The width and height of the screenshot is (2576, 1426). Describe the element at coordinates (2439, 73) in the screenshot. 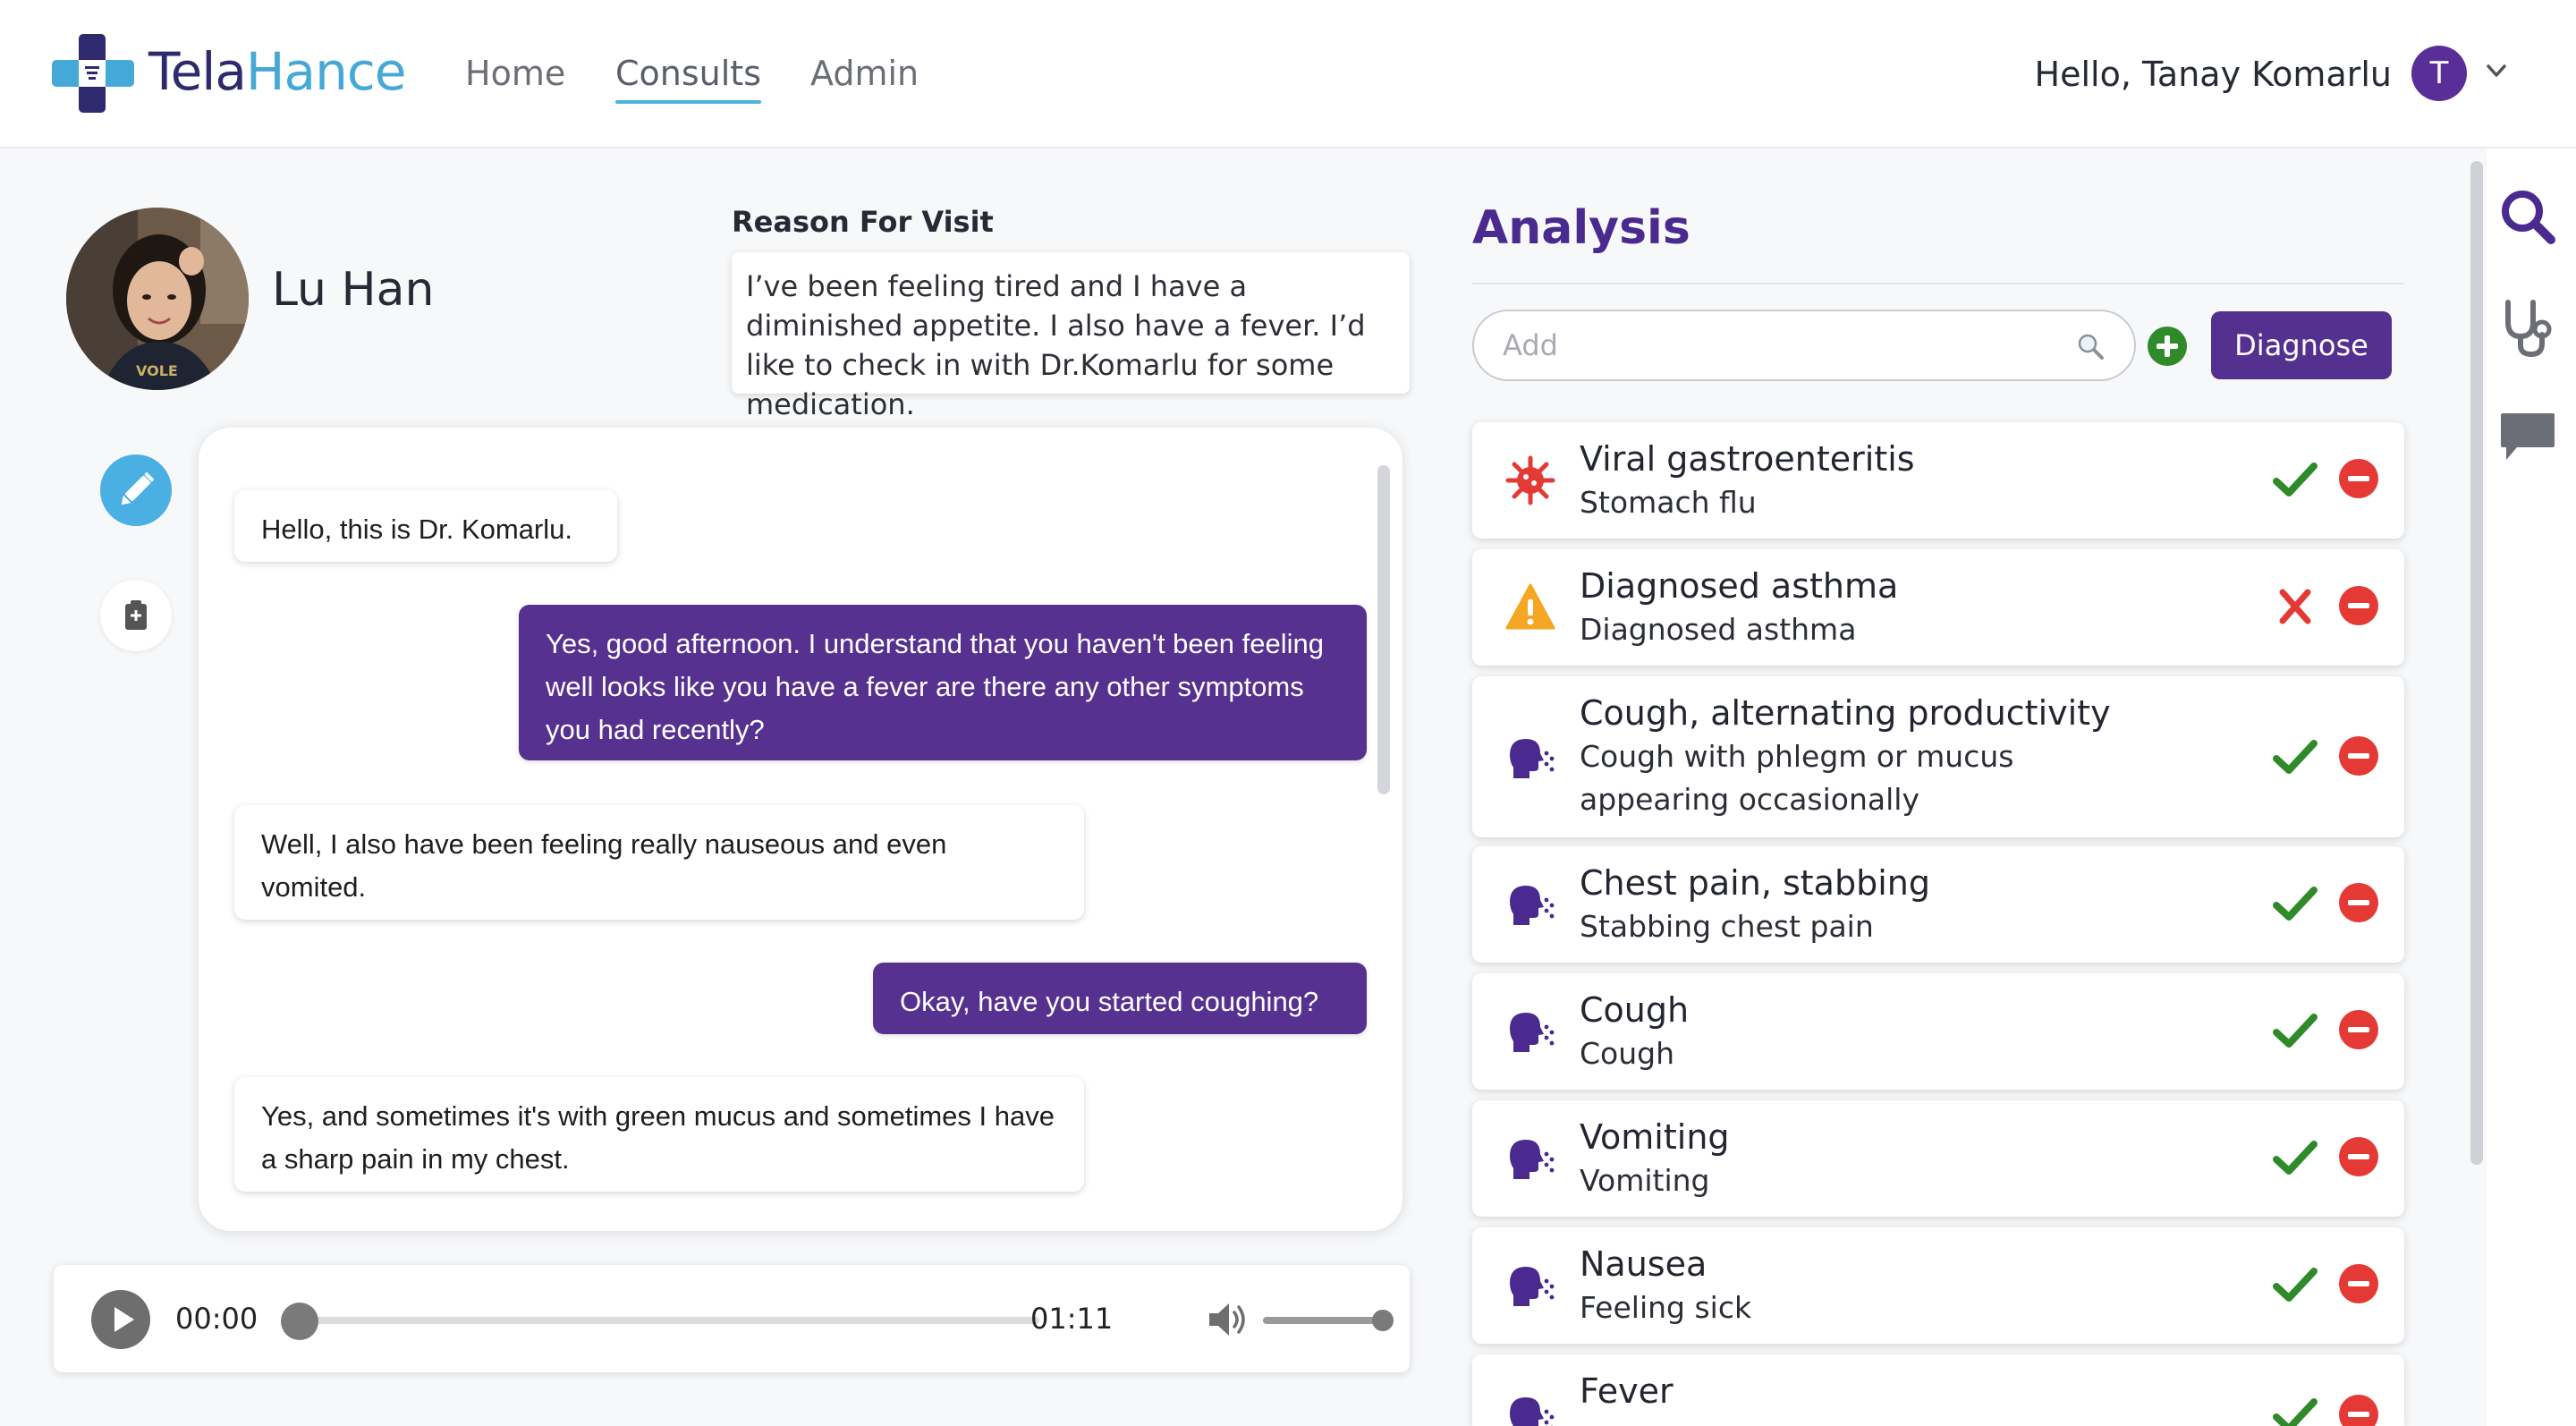

I see `user-avatar: T` at that location.